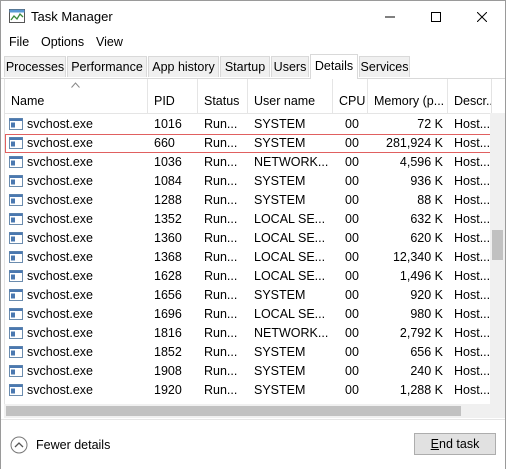 The height and width of the screenshot is (469, 506). I want to click on column-header-status: Status, so click(223, 96).